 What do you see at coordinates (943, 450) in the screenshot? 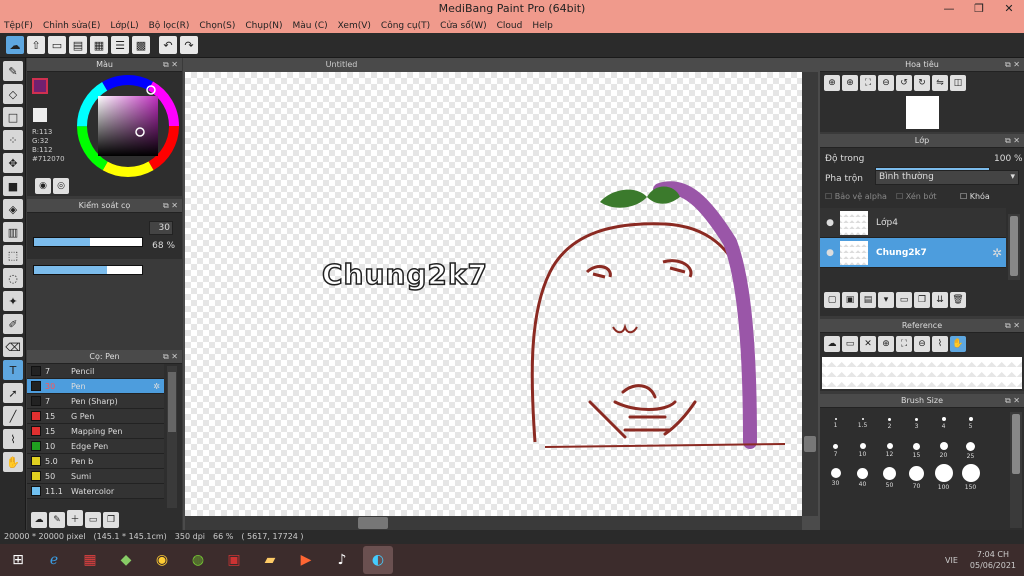
I see `brush-size-cell: 20` at bounding box center [943, 450].